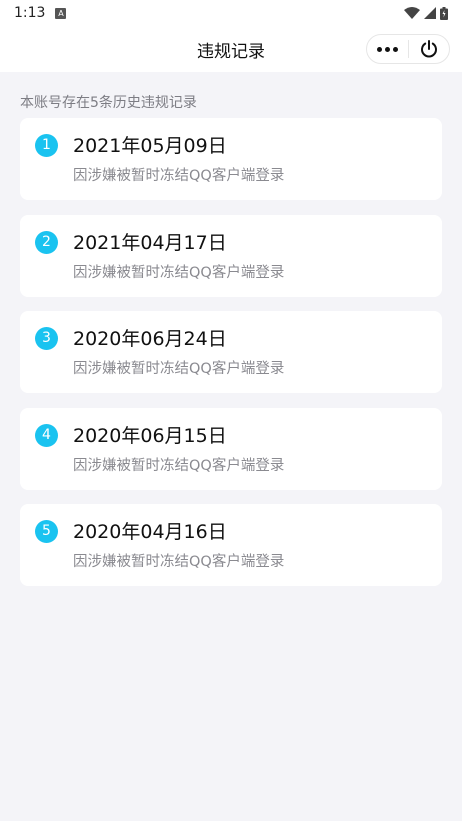 The image size is (462, 821). I want to click on status-bar: 1:13 A, so click(231, 13).